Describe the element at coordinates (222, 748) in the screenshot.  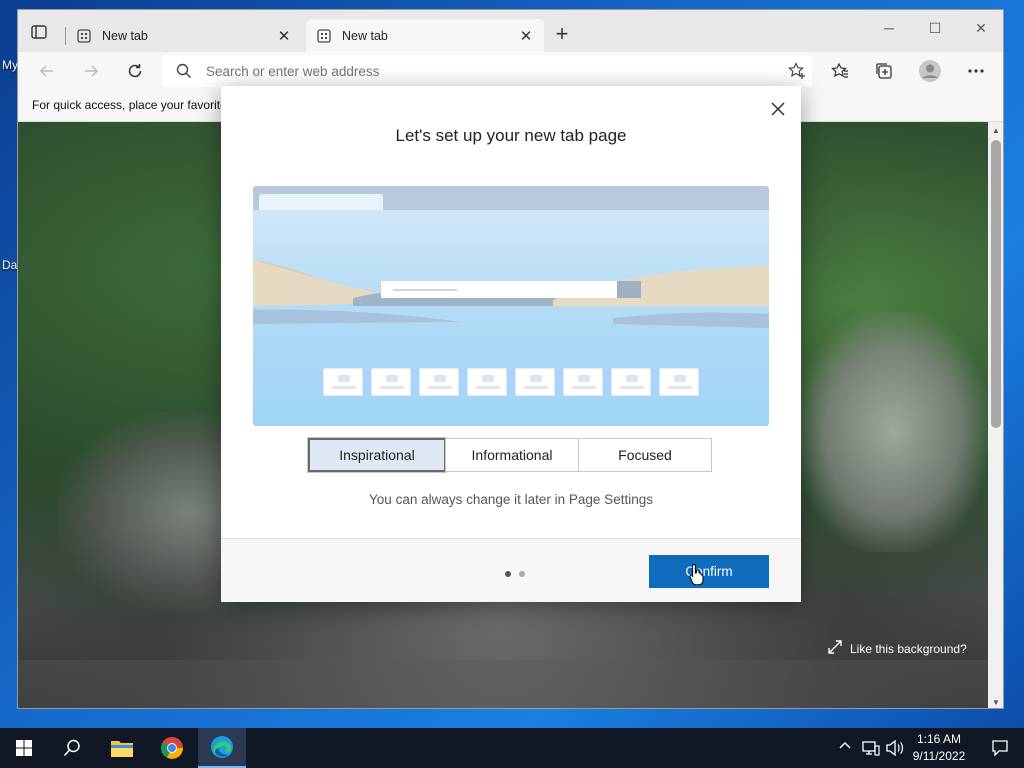
I see `edge-icon` at that location.